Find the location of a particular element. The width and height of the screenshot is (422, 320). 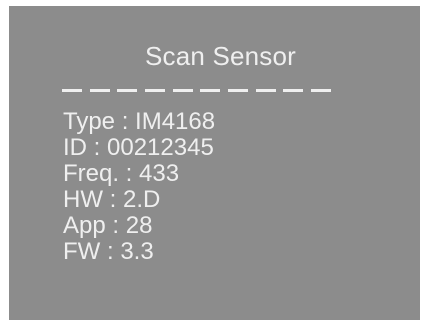

hardware-value: 2.D is located at coordinates (142, 199).